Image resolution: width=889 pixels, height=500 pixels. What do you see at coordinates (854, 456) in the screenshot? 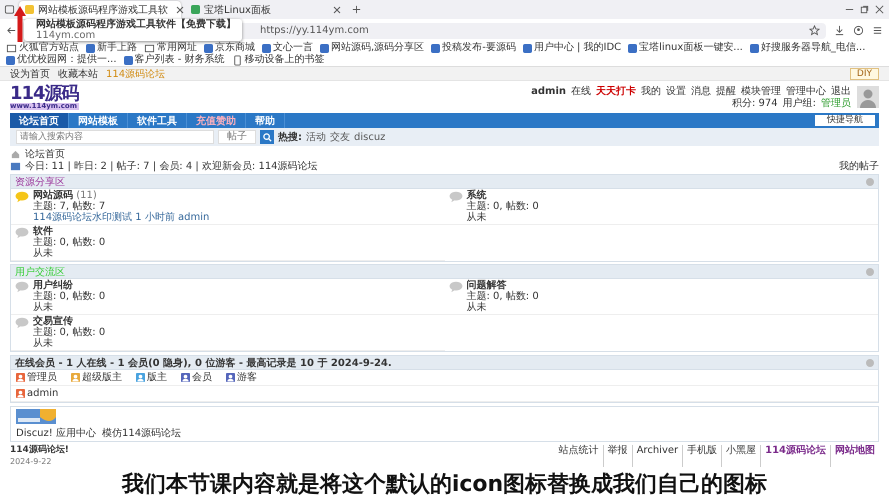
I see `footer-link: 网站地图` at bounding box center [854, 456].